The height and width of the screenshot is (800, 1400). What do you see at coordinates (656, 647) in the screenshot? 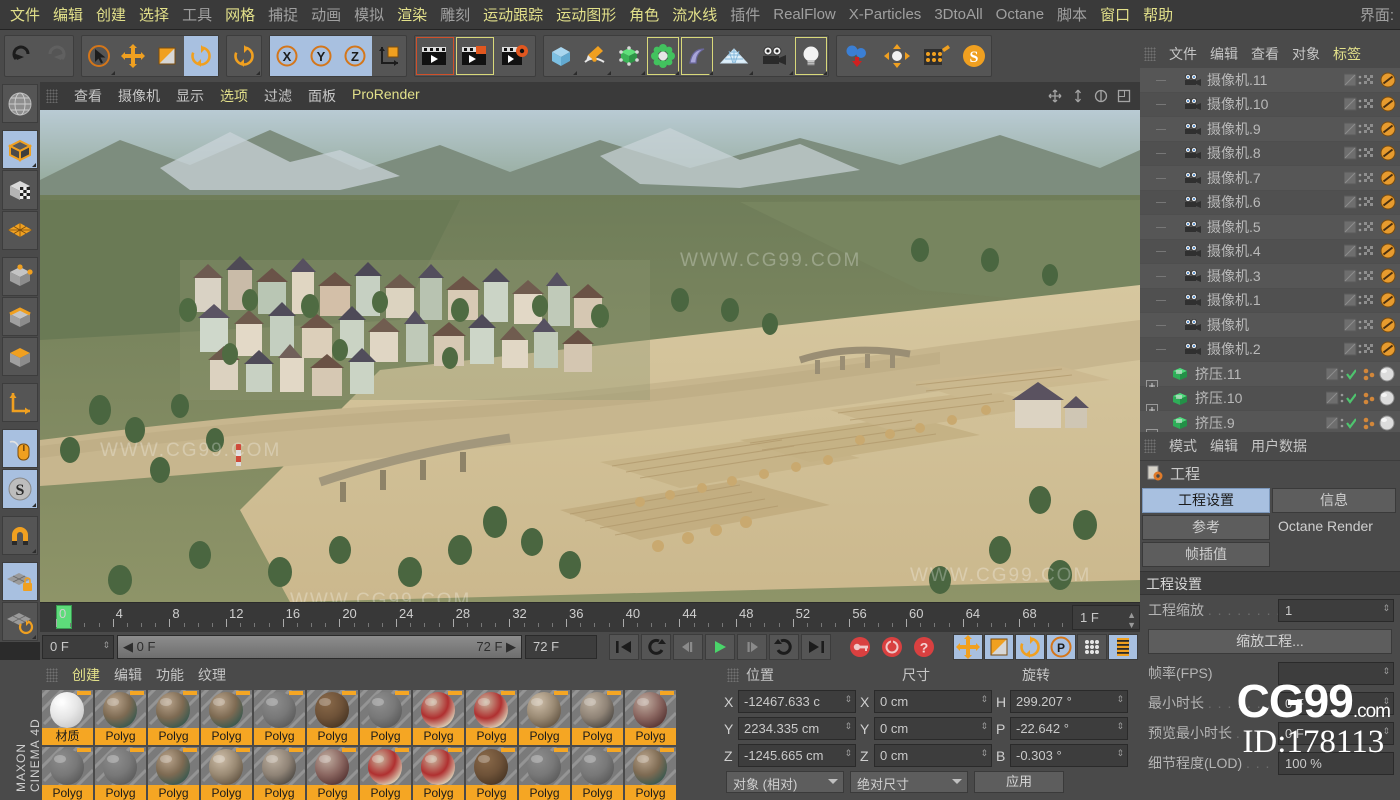
I see `previous-keyframe-button` at bounding box center [656, 647].